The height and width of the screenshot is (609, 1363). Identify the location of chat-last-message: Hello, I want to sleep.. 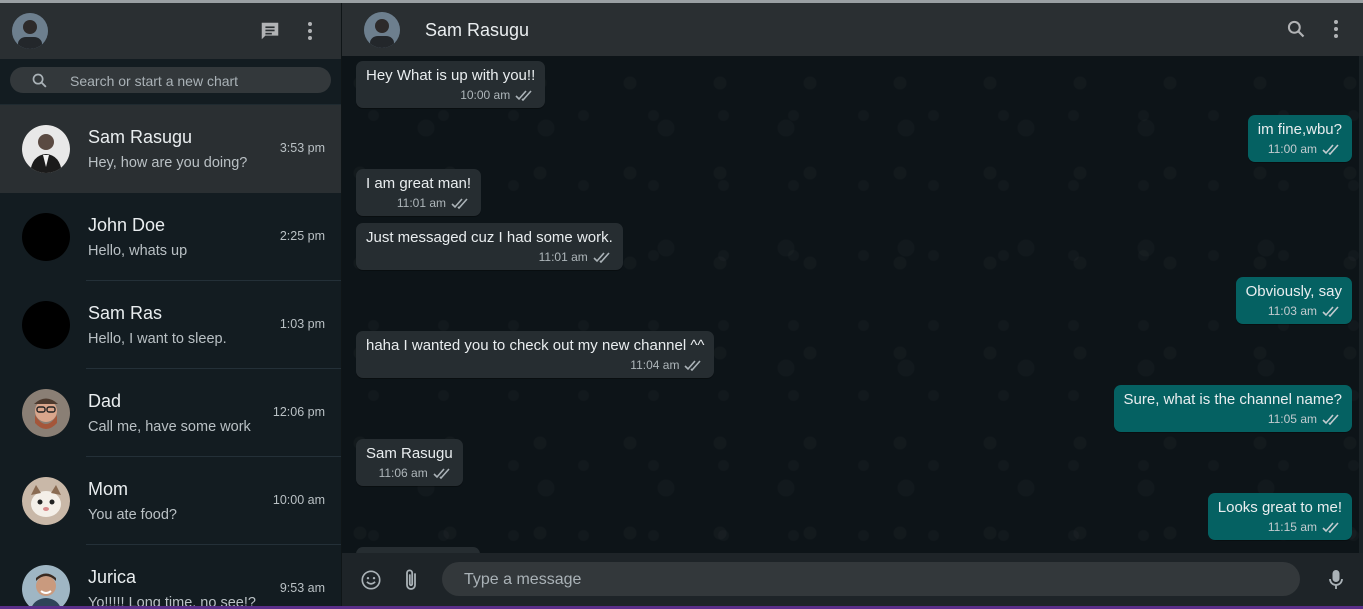
(157, 339).